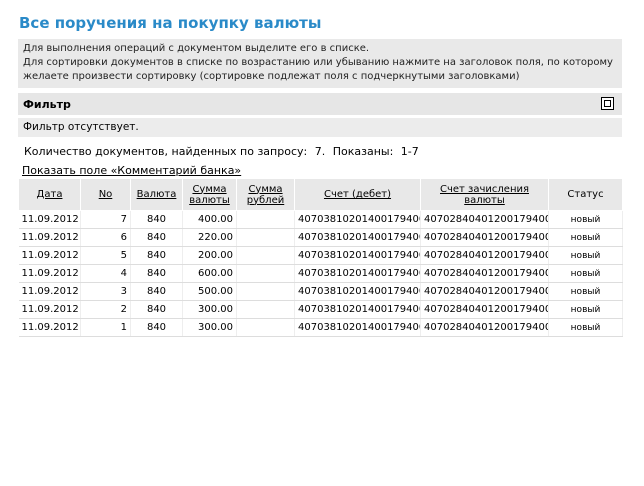 The height and width of the screenshot is (486, 644). What do you see at coordinates (363, 151) in the screenshot?
I see `shown-label: Показаны:` at bounding box center [363, 151].